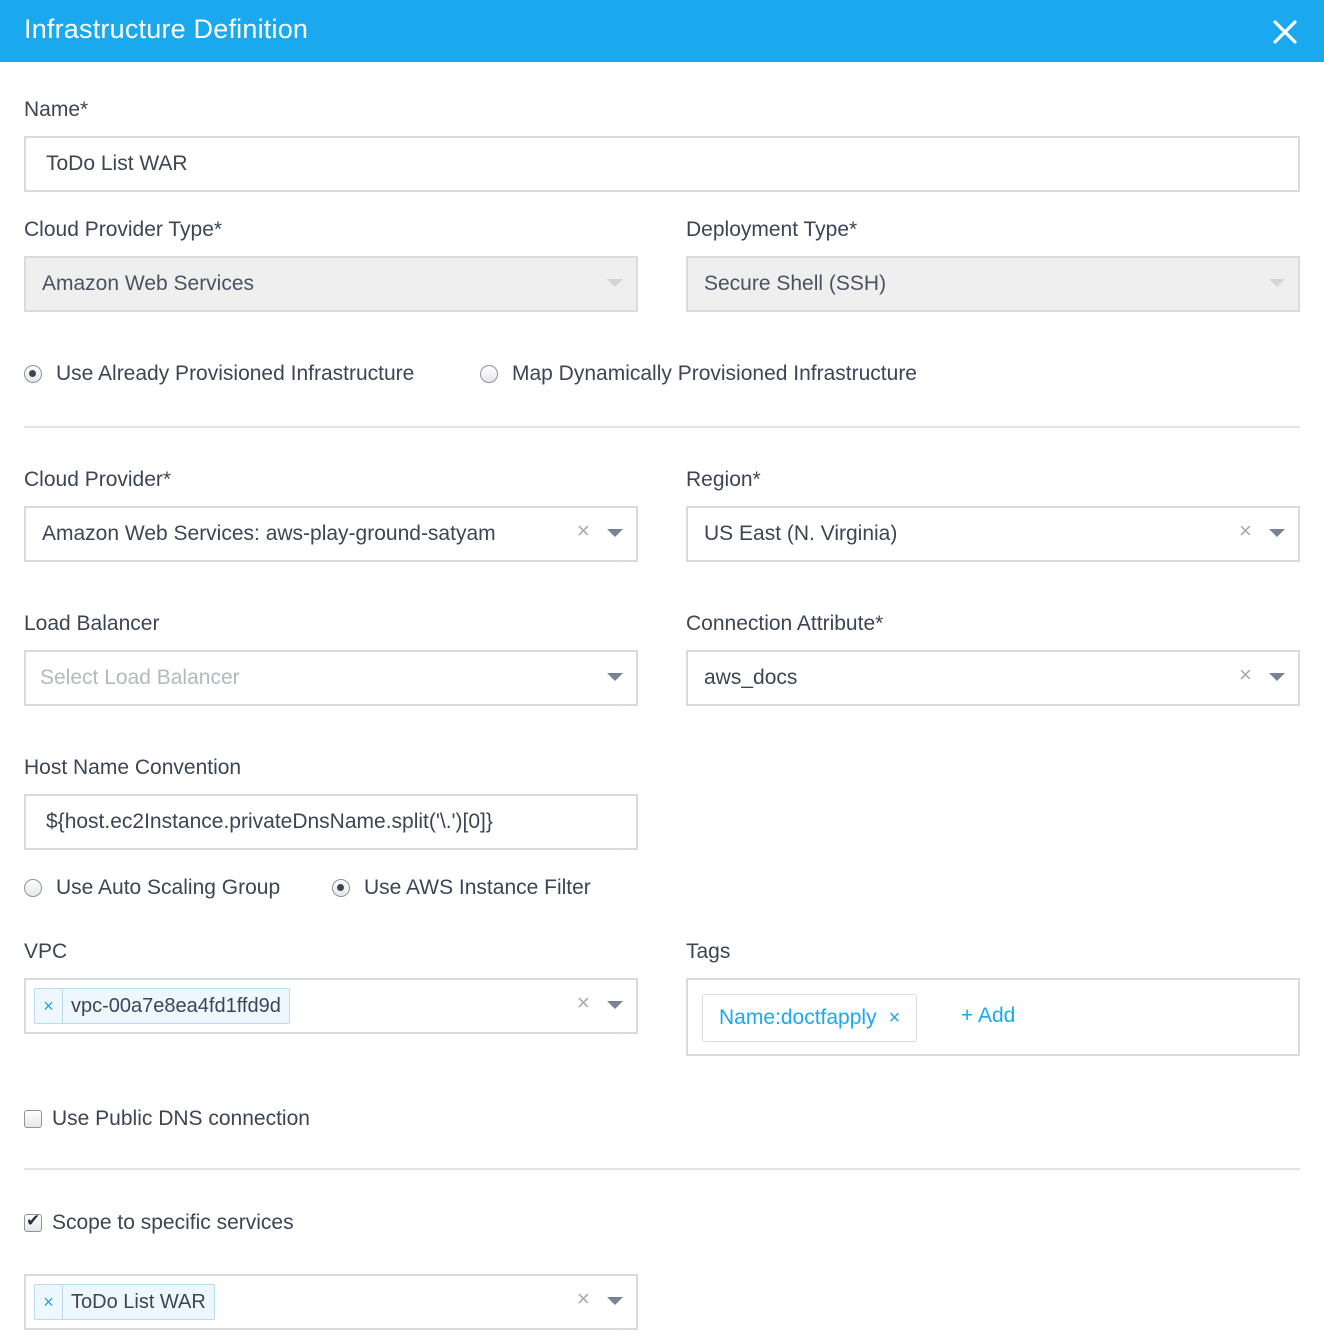 The width and height of the screenshot is (1324, 1342). I want to click on name-input-value: ToDo List WAR, so click(117, 163).